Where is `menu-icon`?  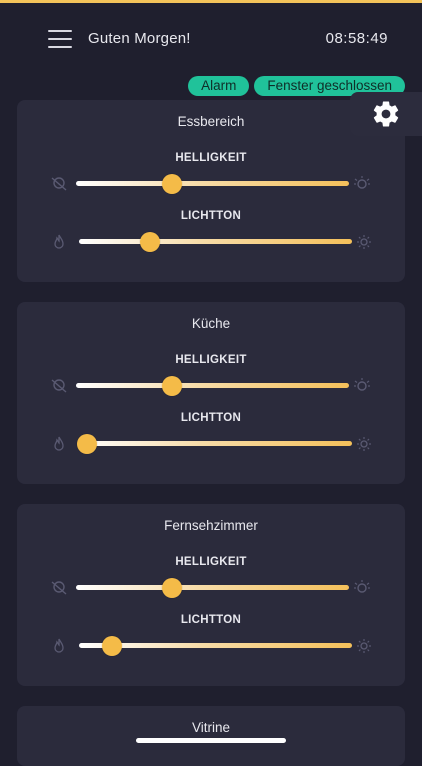 menu-icon is located at coordinates (60, 39).